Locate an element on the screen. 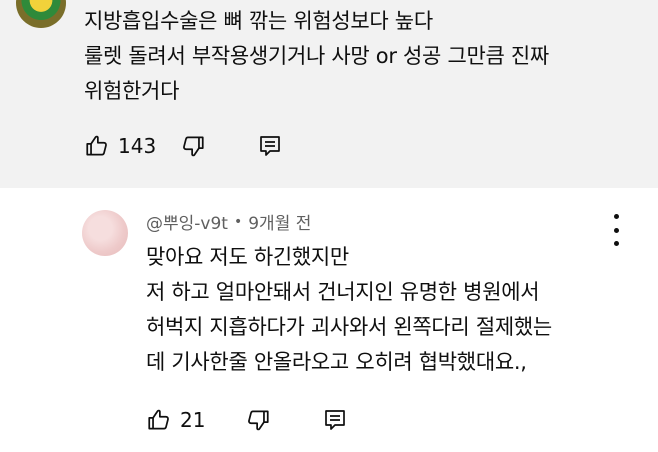  comment-line: 룰렛 돌려서 부작용생기거나 사망 or 성공 그만큼 진짜 is located at coordinates (316, 56).